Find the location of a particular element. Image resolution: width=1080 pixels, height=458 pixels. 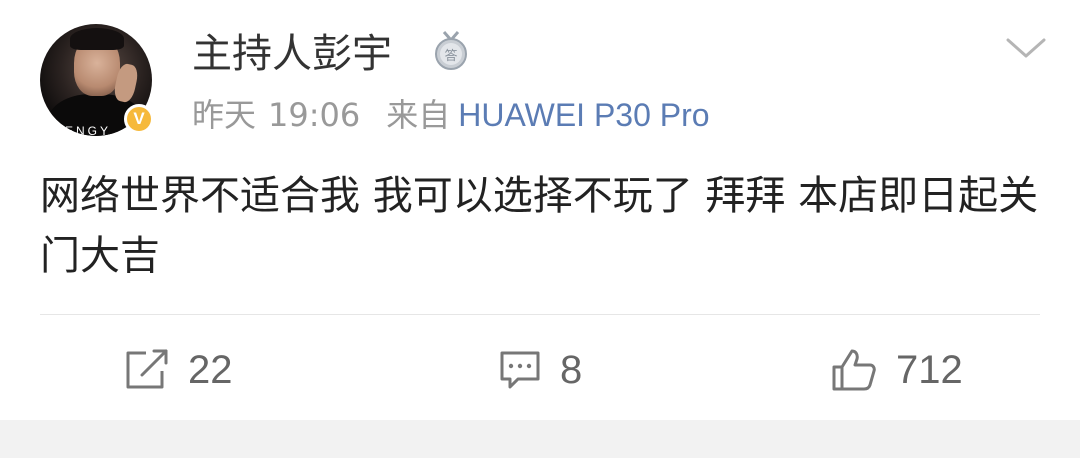

post-day: 昨天 is located at coordinates (224, 115).